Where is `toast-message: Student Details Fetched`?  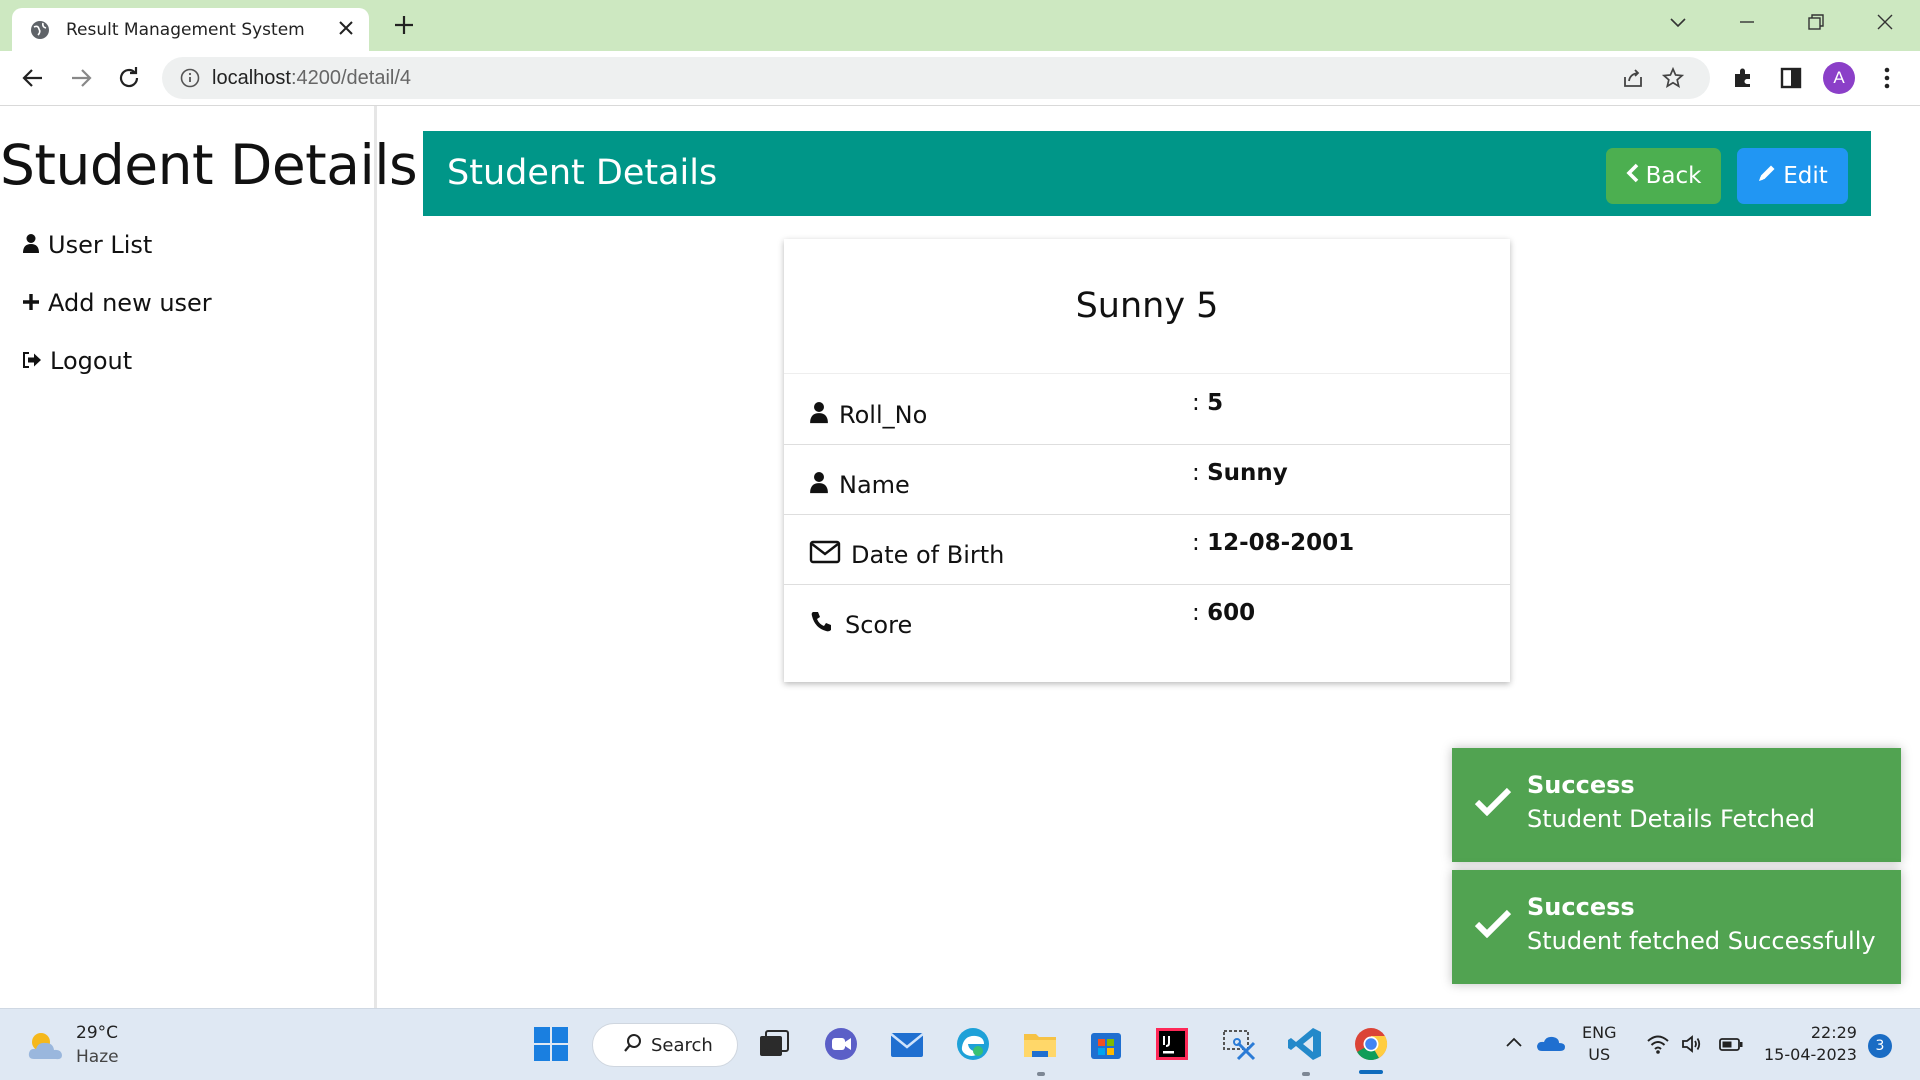 toast-message: Student Details Fetched is located at coordinates (1671, 819).